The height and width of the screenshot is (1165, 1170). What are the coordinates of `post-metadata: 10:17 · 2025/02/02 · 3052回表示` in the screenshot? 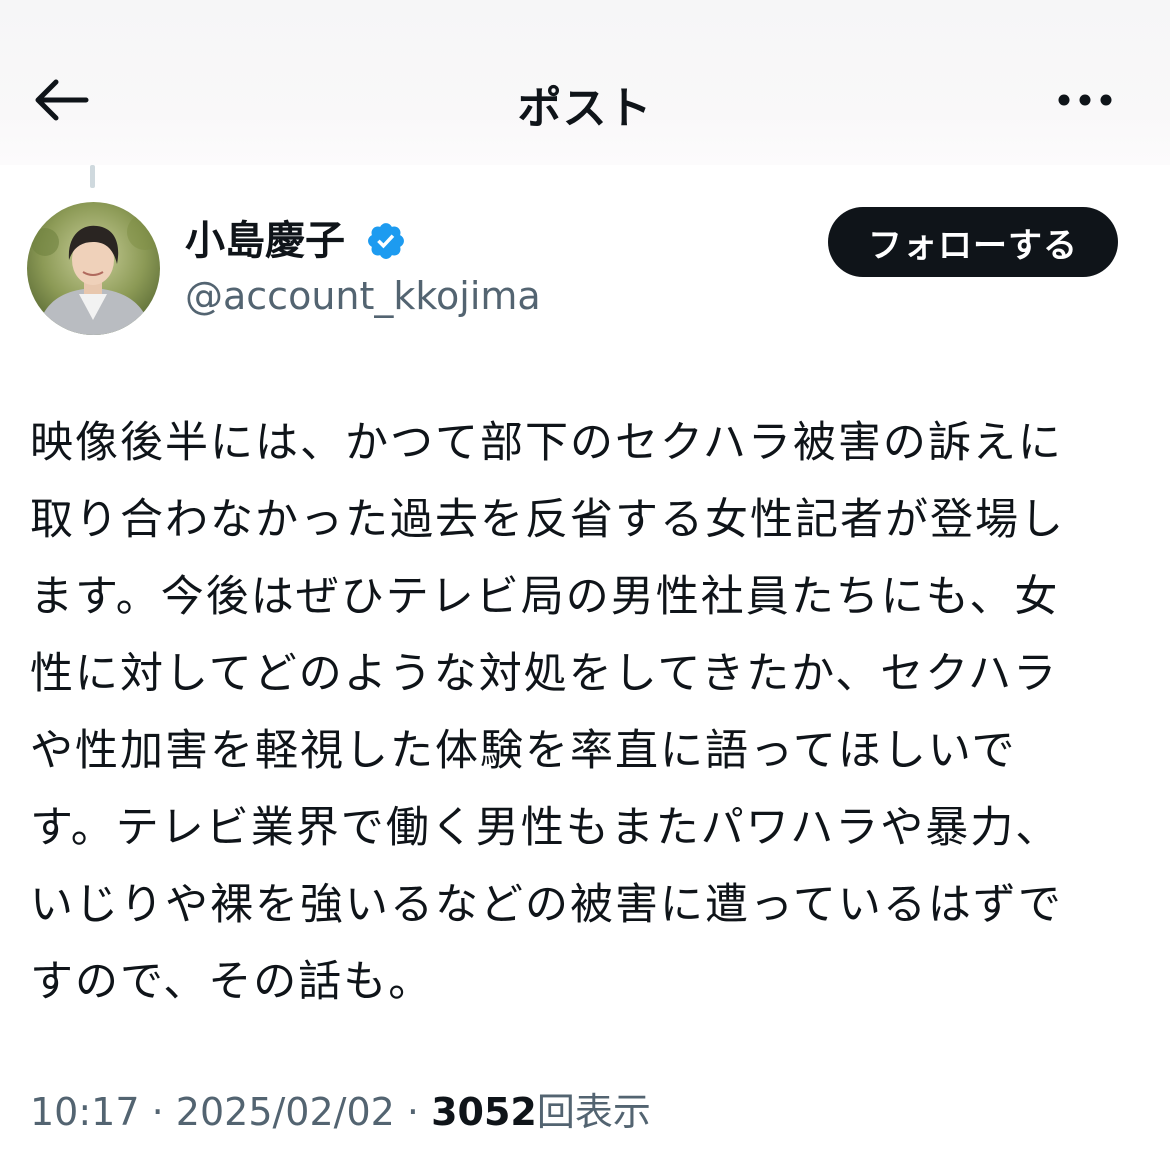 It's located at (340, 1112).